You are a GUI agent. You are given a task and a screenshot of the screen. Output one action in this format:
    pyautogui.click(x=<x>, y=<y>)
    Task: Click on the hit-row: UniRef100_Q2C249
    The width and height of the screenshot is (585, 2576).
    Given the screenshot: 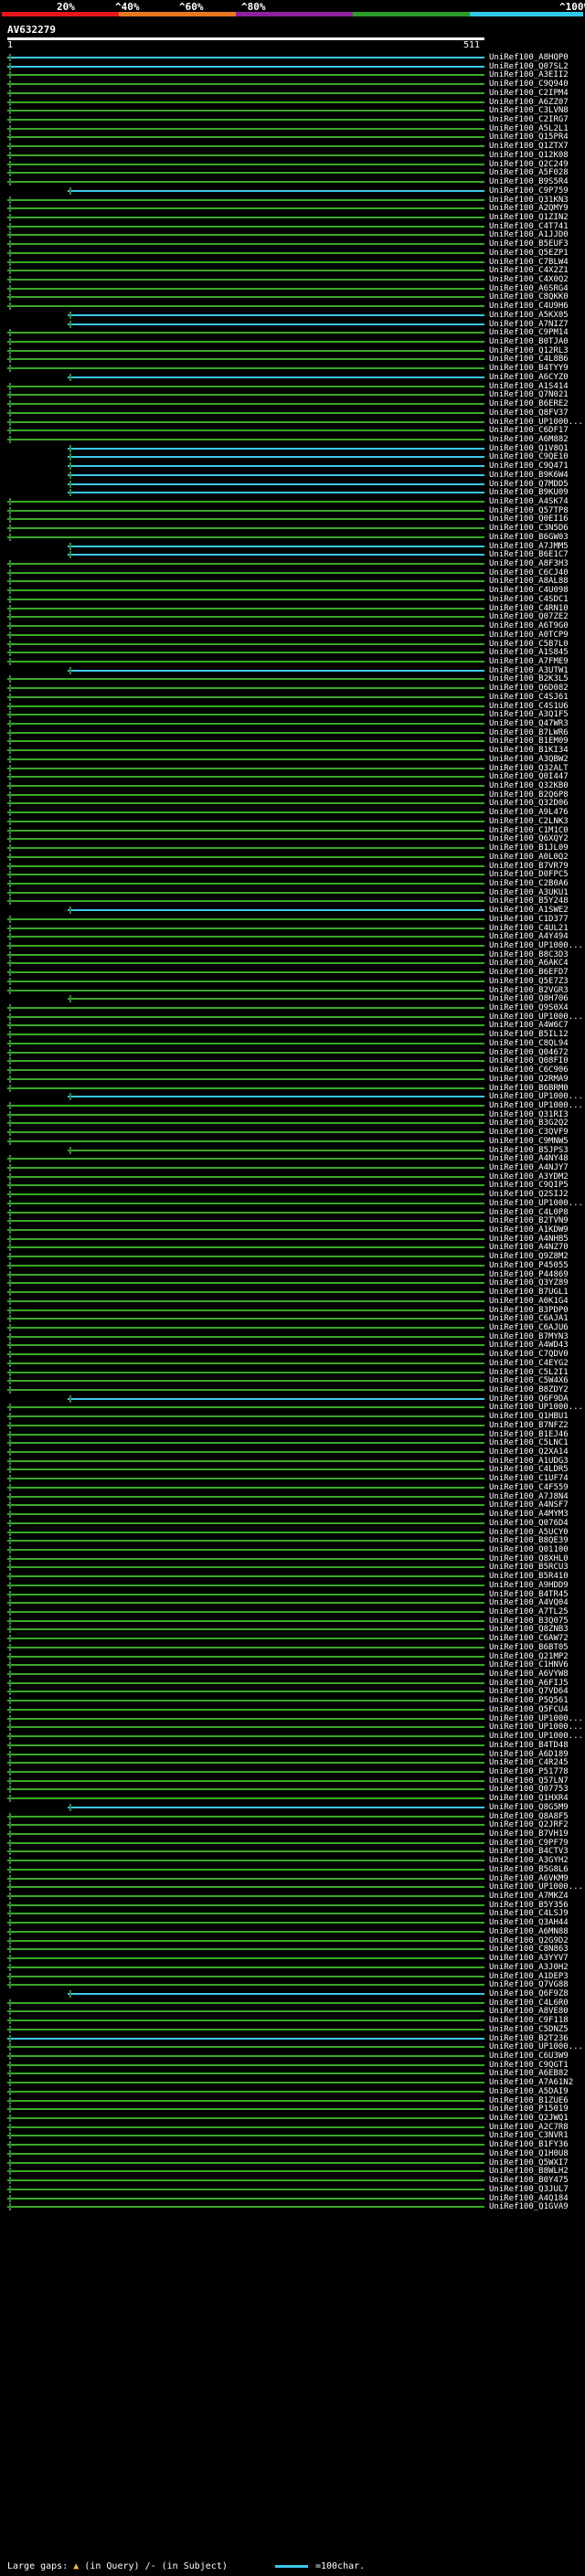 What is the action you would take?
    pyautogui.click(x=293, y=164)
    